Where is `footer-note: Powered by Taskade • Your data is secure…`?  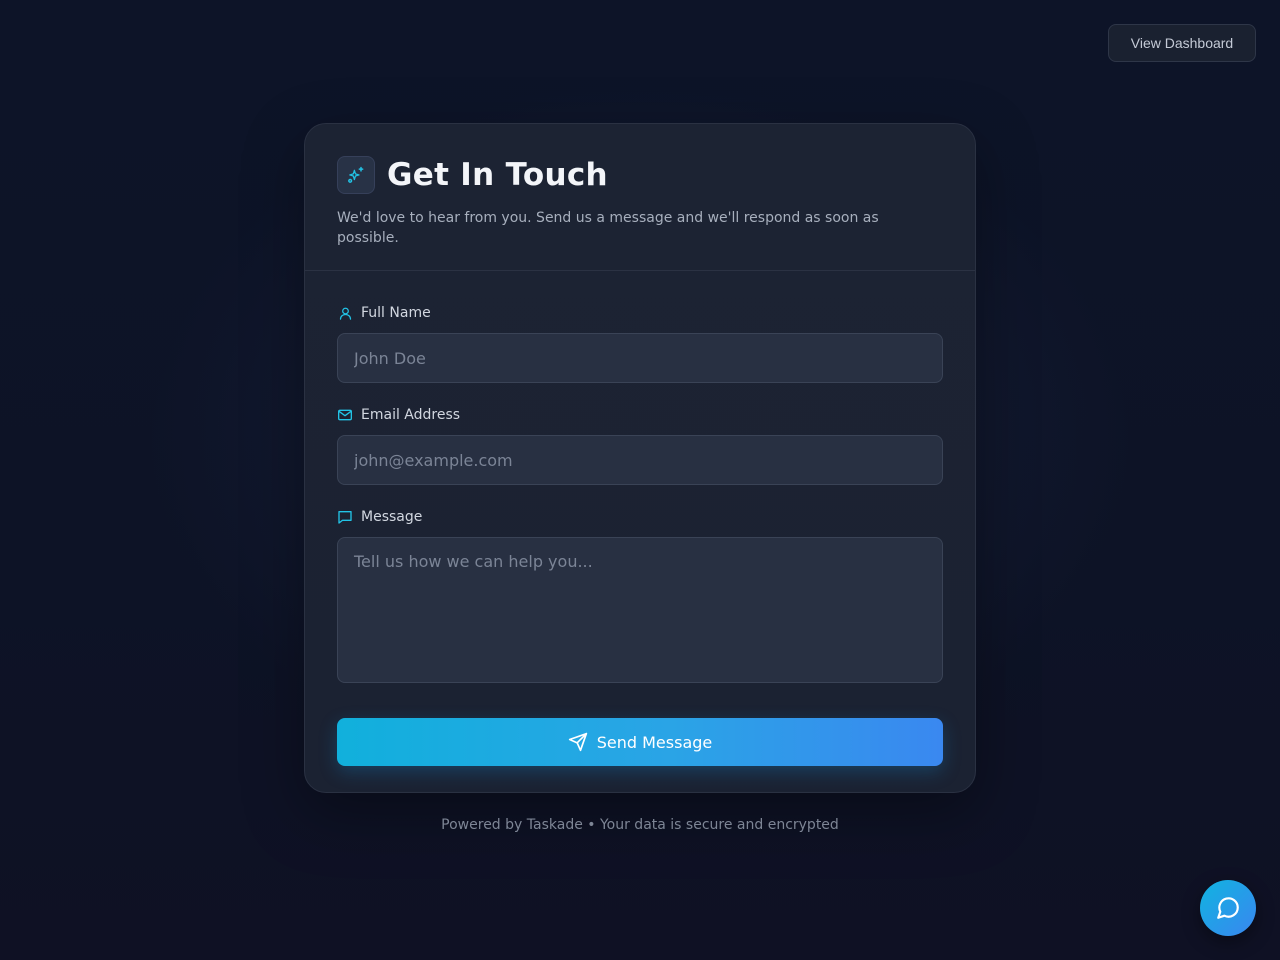
footer-note: Powered by Taskade • Your data is secure… is located at coordinates (640, 825).